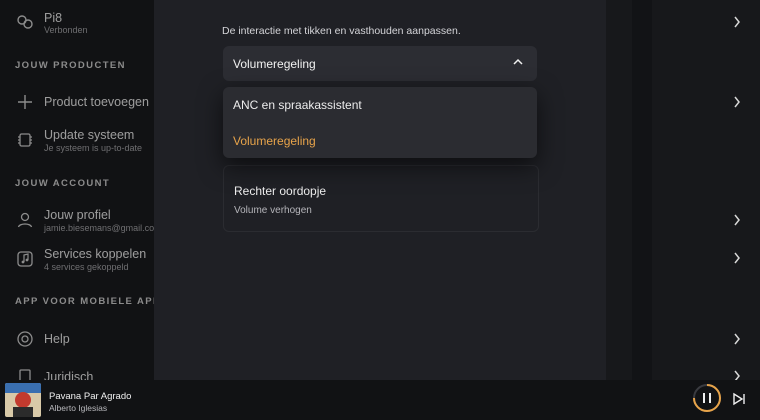 This screenshot has height=420, width=760. I want to click on album-art, so click(23, 400).